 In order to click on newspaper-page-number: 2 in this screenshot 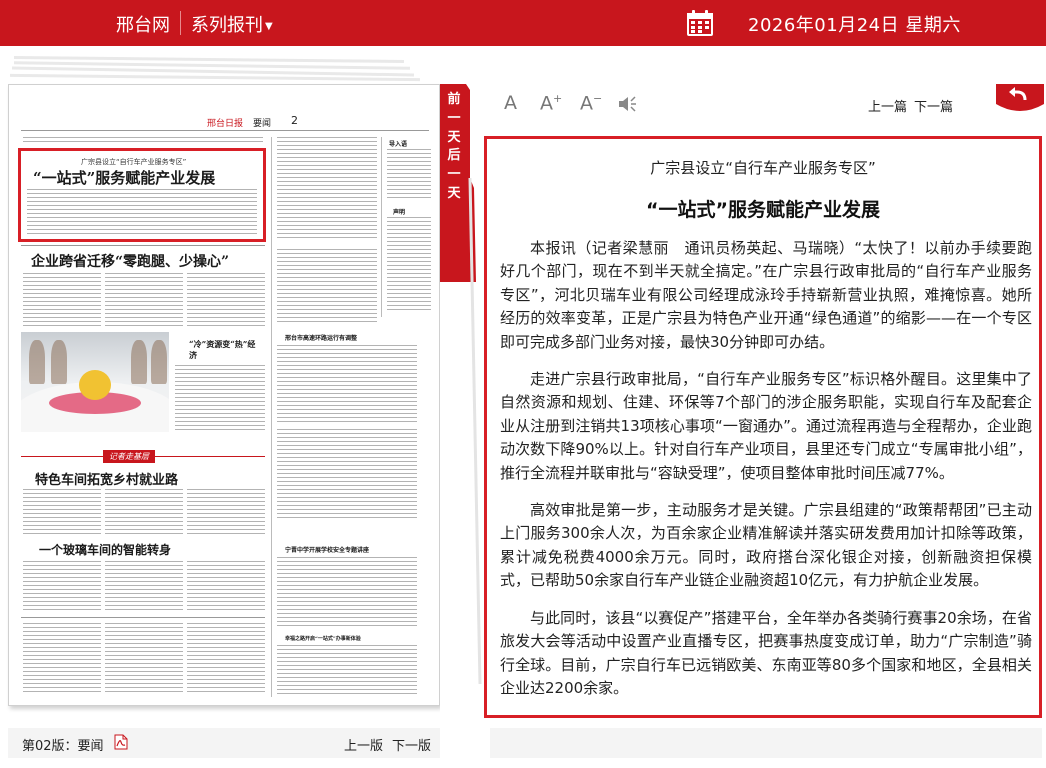, I will do `click(294, 120)`.